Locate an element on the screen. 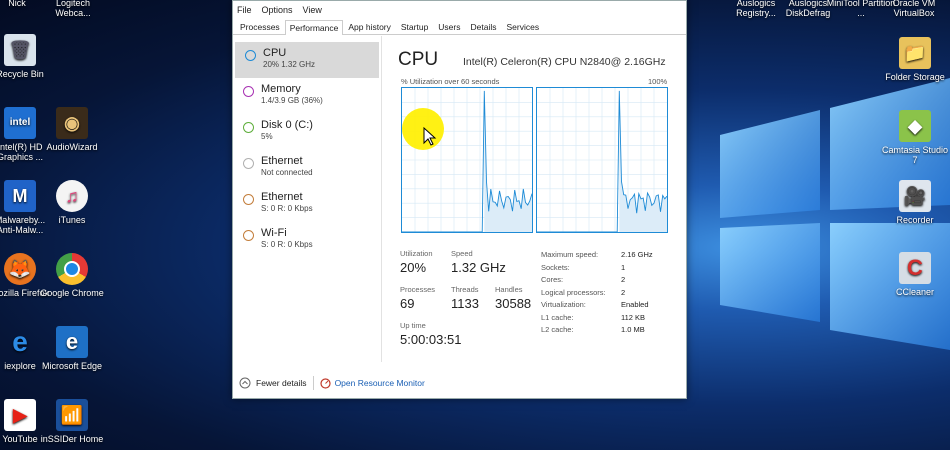 Image resolution: width=950 pixels, height=450 pixels. fewer-details-button: Fewer details is located at coordinates (273, 383).